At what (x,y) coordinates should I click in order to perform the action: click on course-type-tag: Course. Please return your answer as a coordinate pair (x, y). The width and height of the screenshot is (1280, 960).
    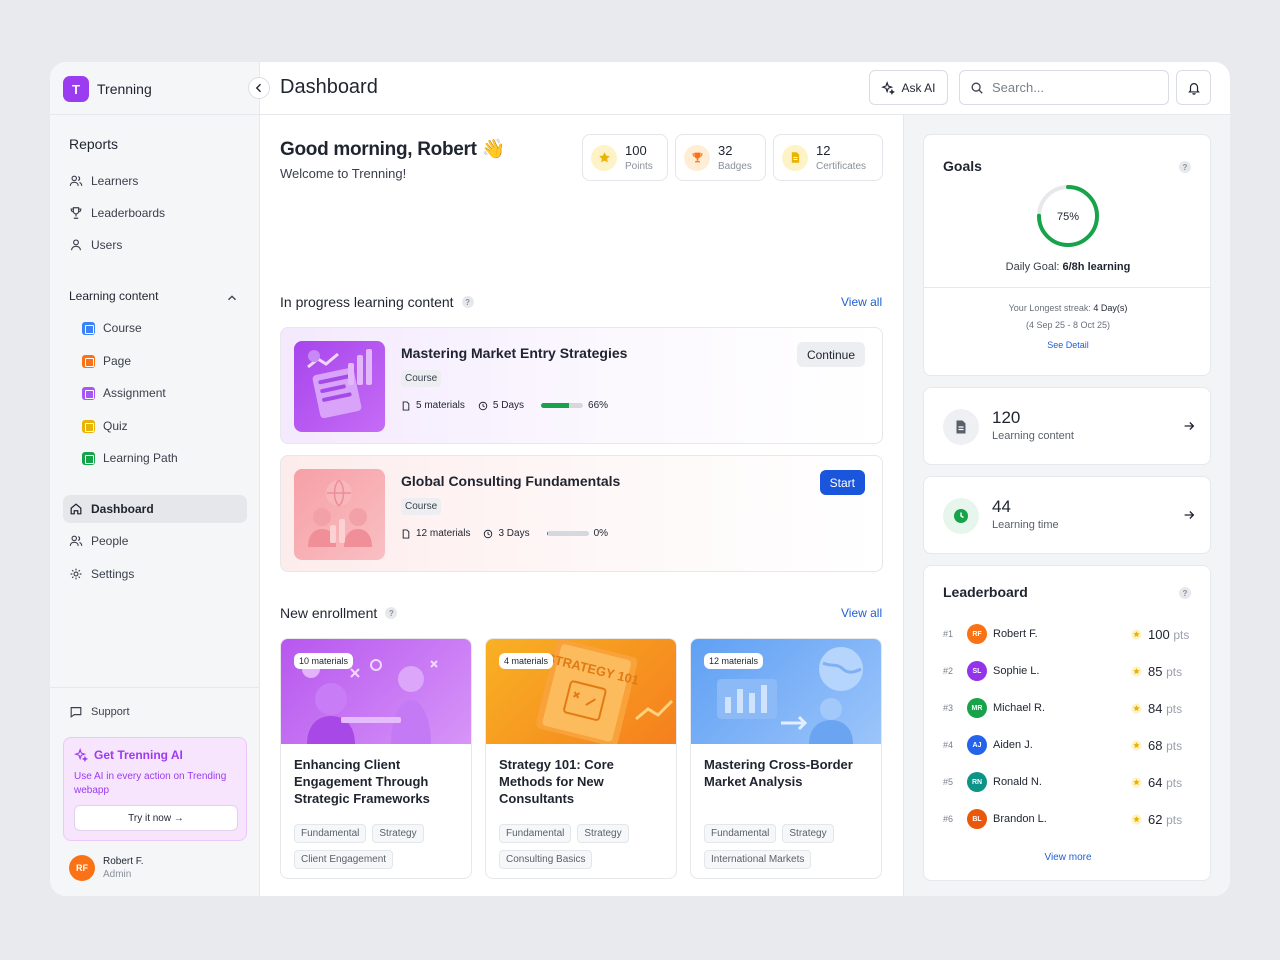
    Looking at the image, I should click on (421, 506).